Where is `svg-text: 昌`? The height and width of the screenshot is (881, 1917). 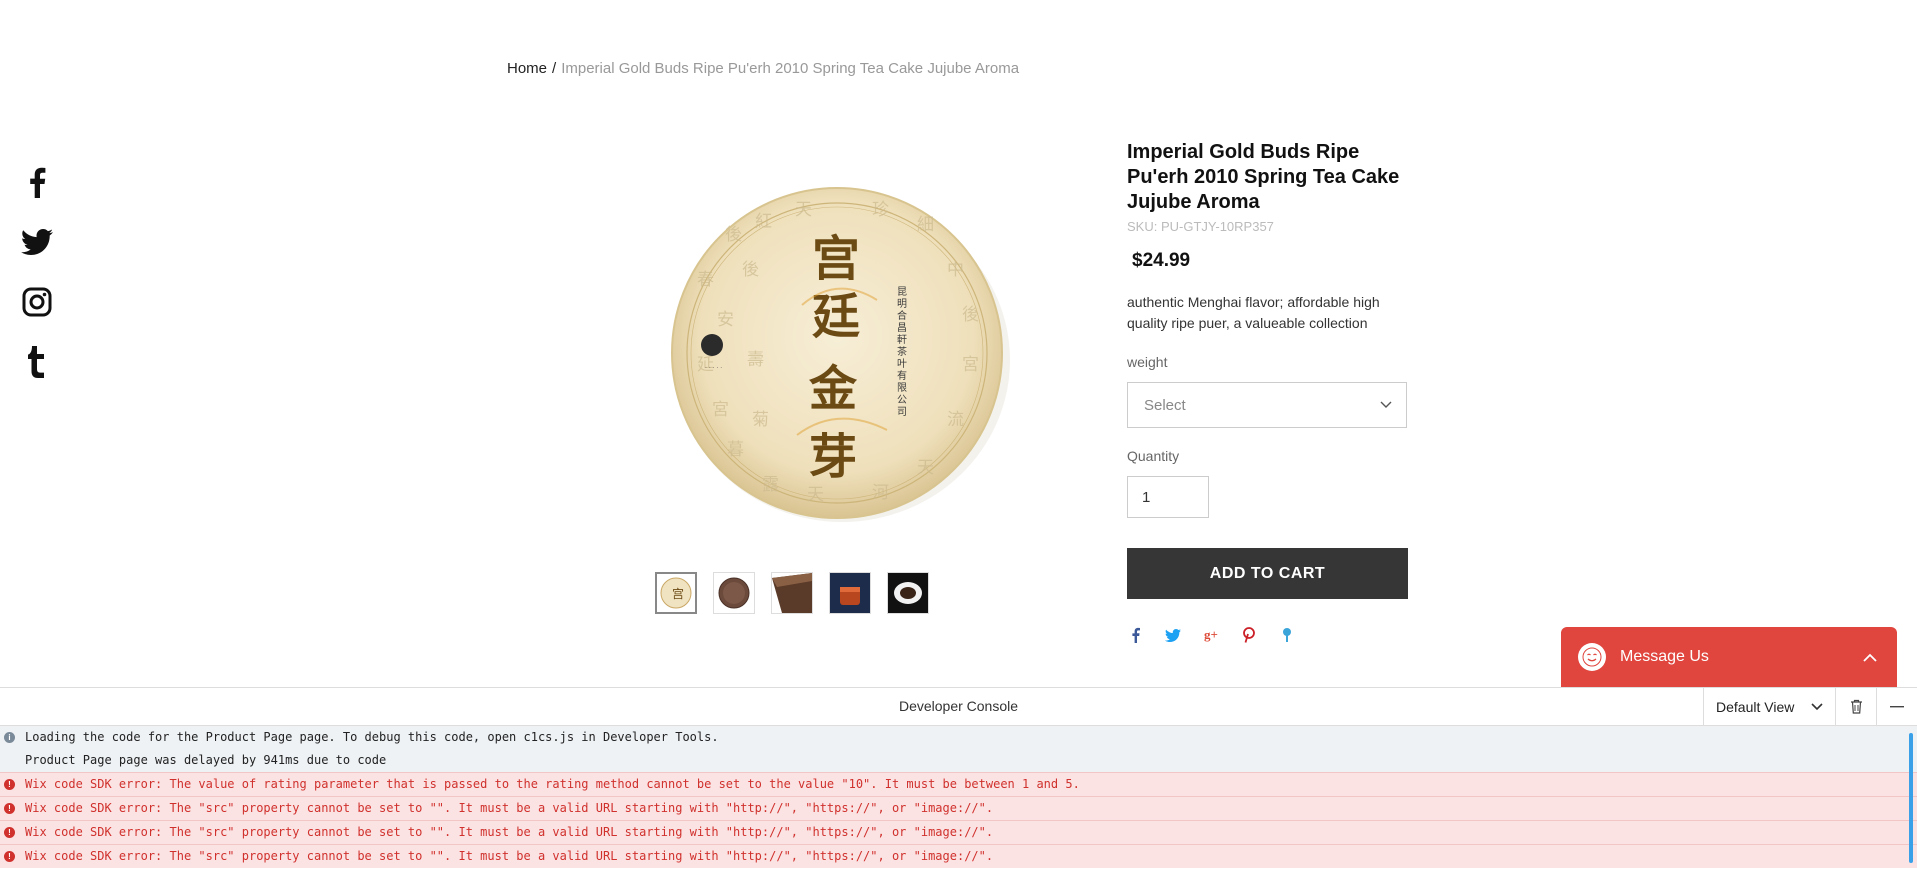 svg-text: 昌 is located at coordinates (902, 328).